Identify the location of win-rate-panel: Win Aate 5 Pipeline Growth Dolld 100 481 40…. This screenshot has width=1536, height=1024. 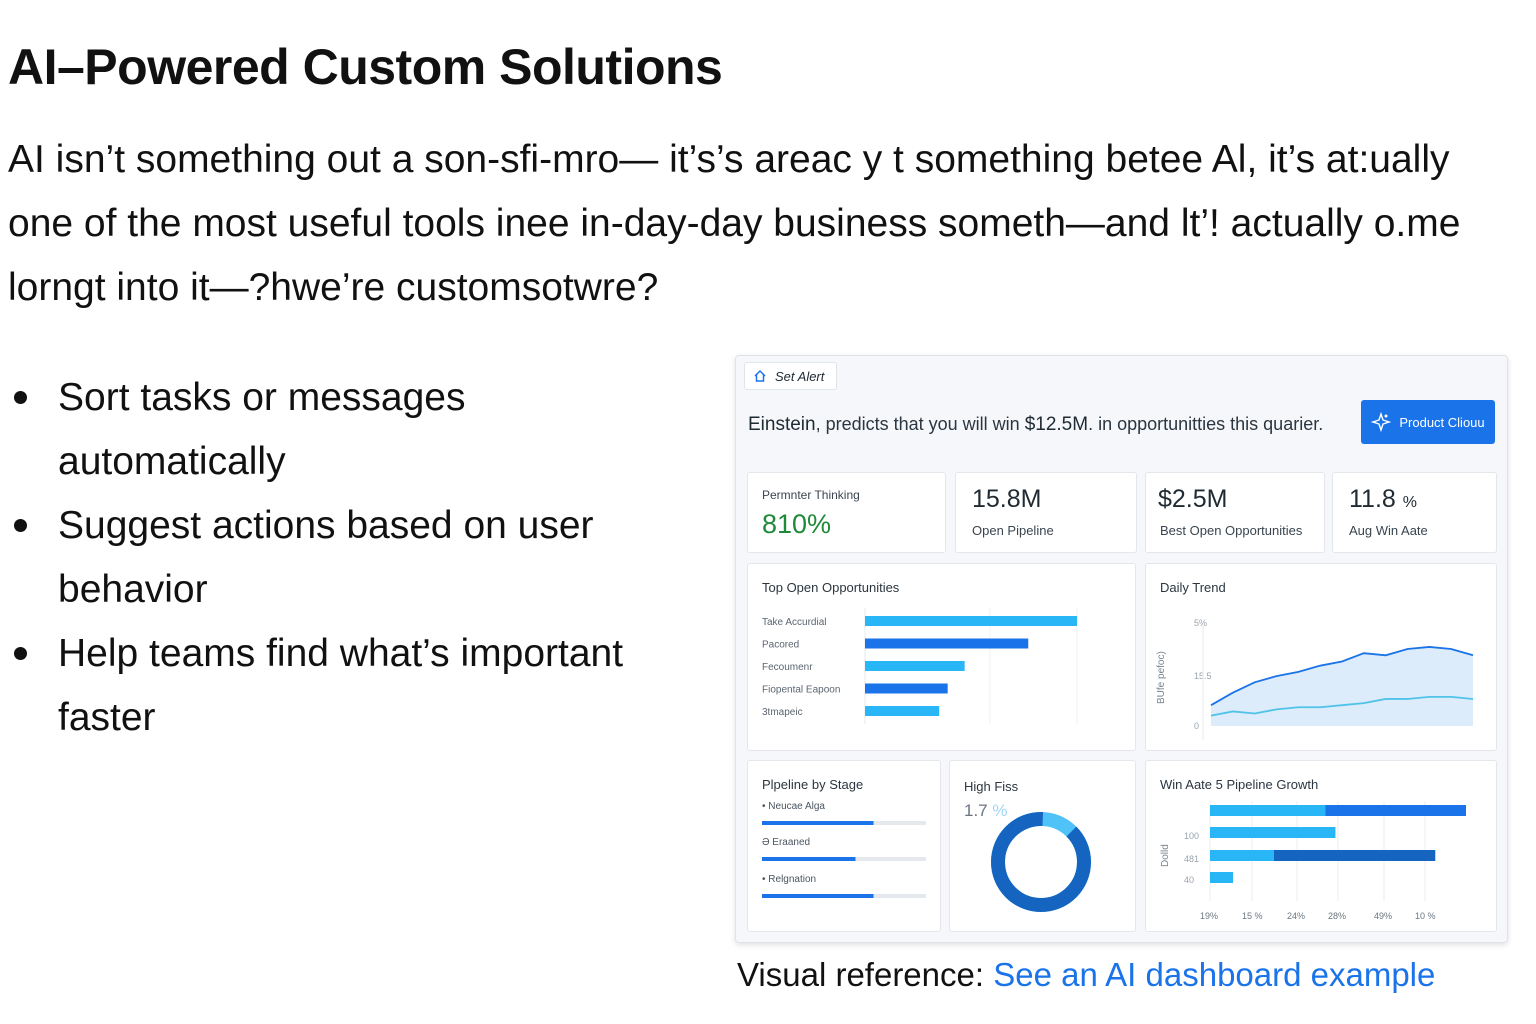
(1321, 846).